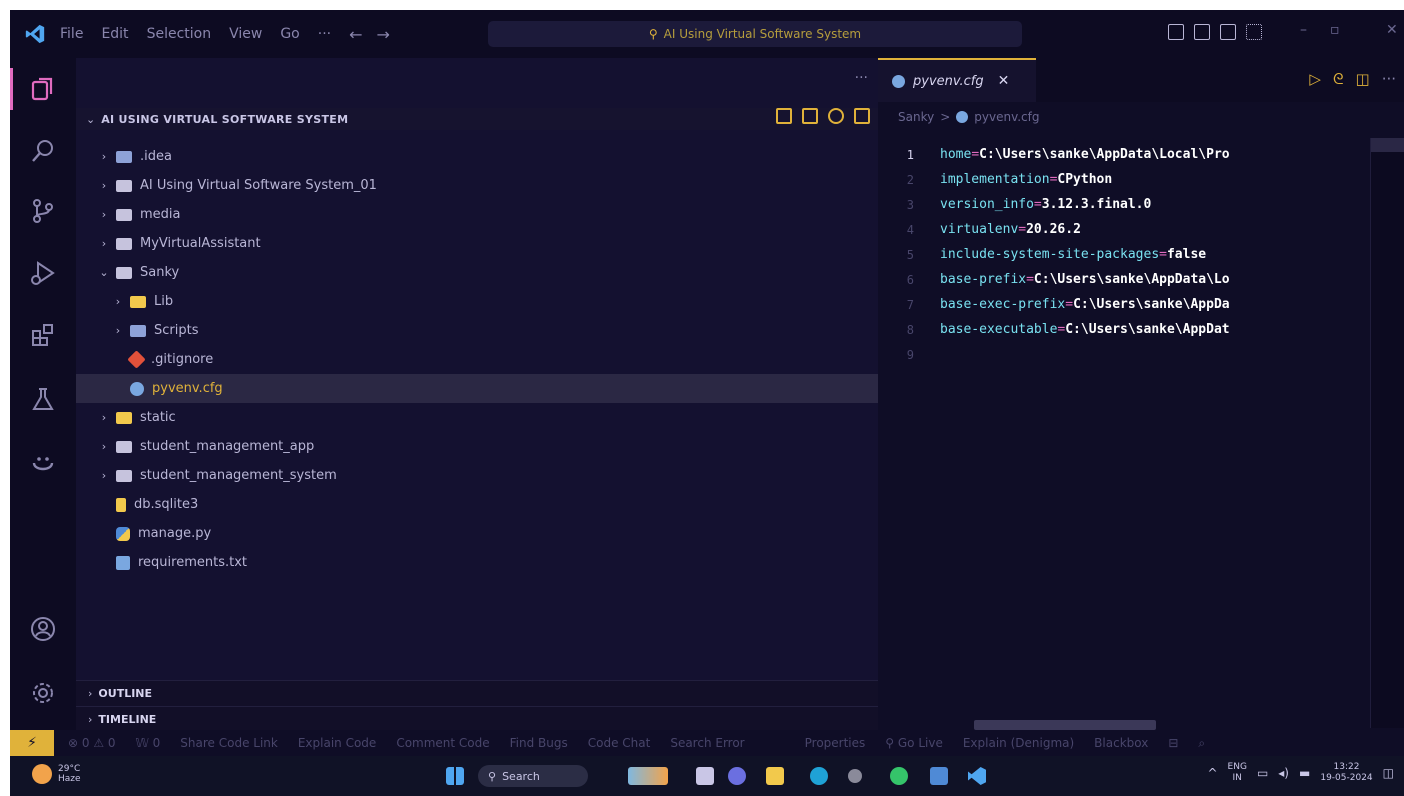 This screenshot has width=1404, height=796. I want to click on close-tab-icon: ✕, so click(1004, 81).